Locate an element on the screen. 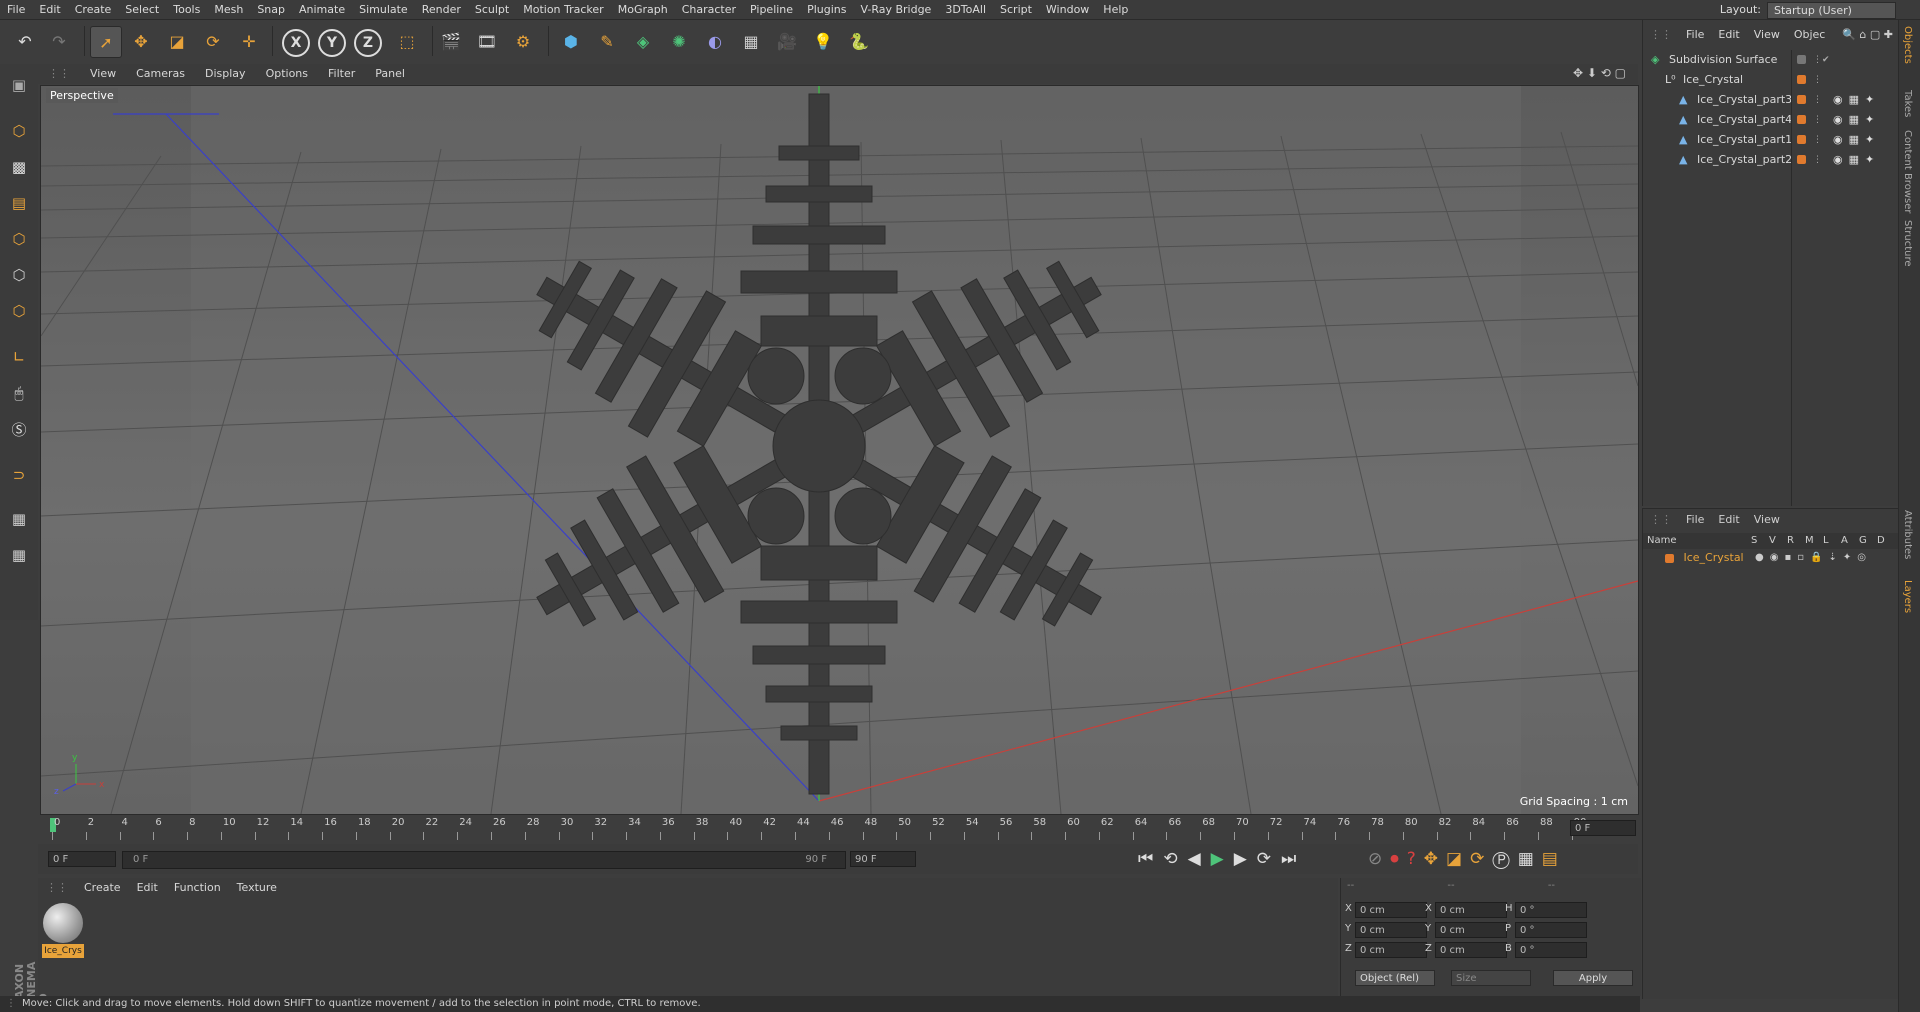 The width and height of the screenshot is (1920, 1012). key-pla-icon: ▦ is located at coordinates (1530, 859).